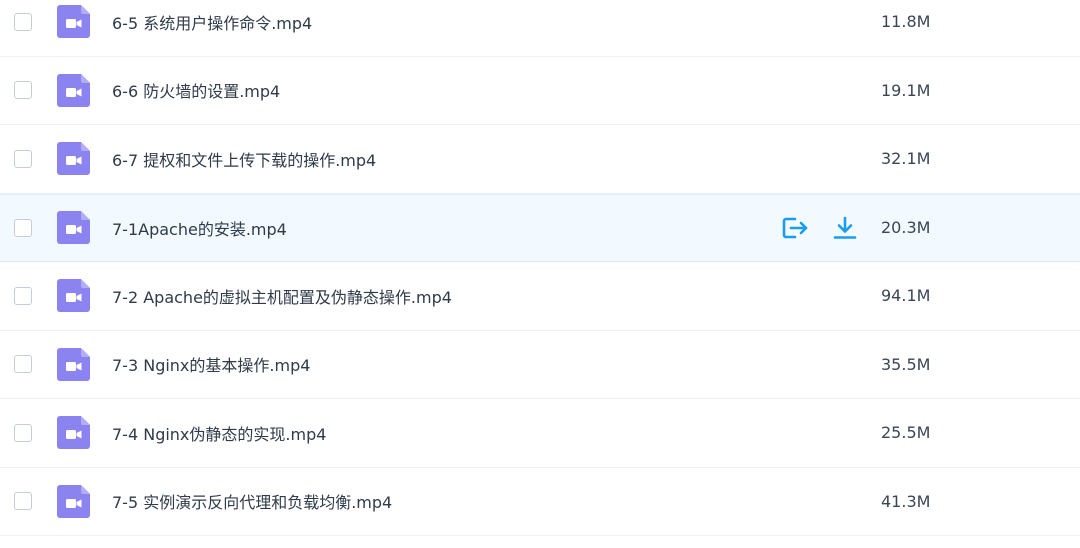  What do you see at coordinates (196, 90) in the screenshot?
I see `file-name: 6-6 防火墙的设置.mp4` at bounding box center [196, 90].